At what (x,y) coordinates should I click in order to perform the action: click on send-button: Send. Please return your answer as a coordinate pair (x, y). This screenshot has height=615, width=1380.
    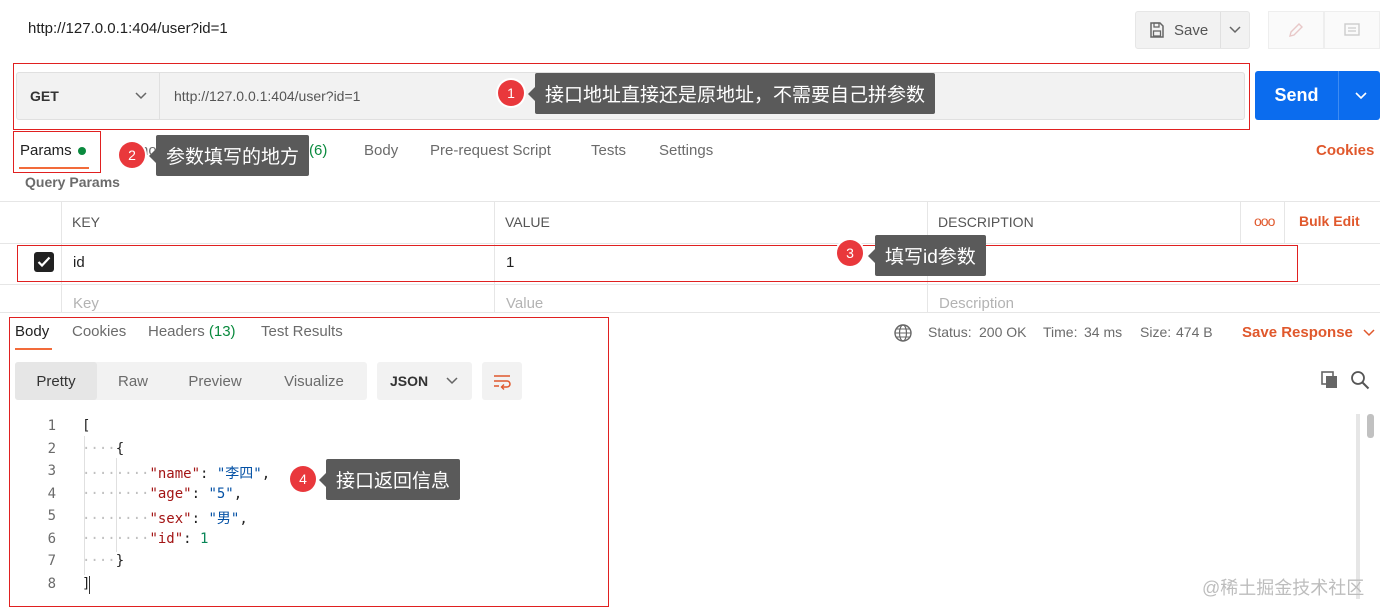
    Looking at the image, I should click on (1317, 95).